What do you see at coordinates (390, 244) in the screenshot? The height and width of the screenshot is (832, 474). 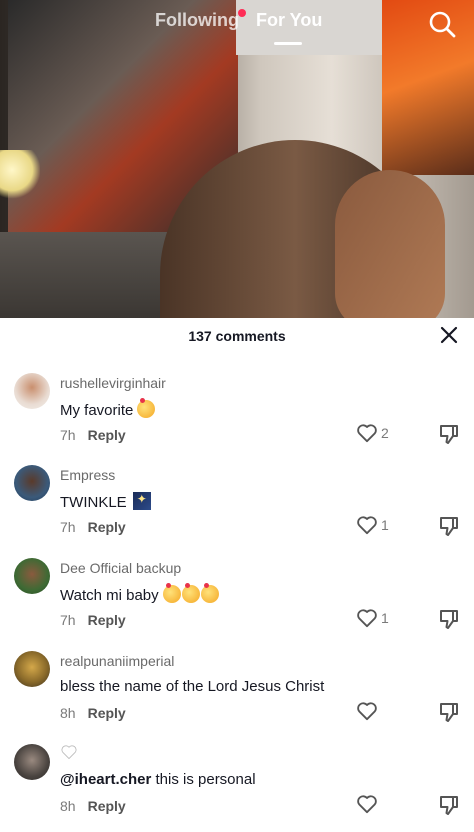 I see `person-face` at bounding box center [390, 244].